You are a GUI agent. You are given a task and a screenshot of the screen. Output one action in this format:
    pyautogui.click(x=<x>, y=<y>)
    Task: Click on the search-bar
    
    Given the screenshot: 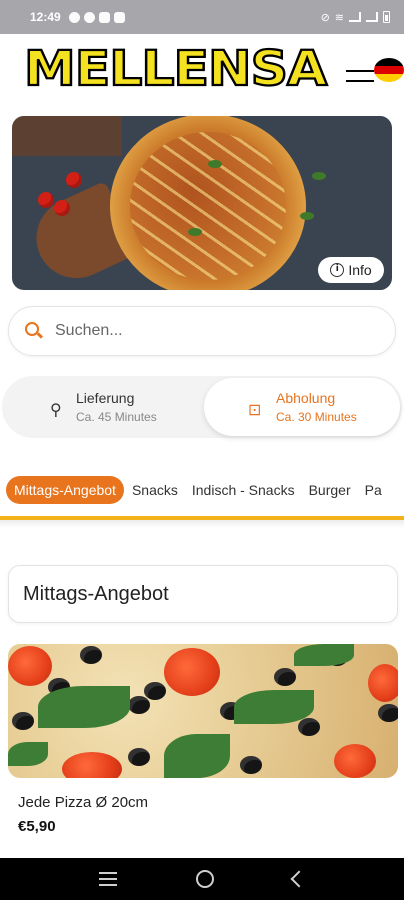 What is the action you would take?
    pyautogui.click(x=202, y=331)
    